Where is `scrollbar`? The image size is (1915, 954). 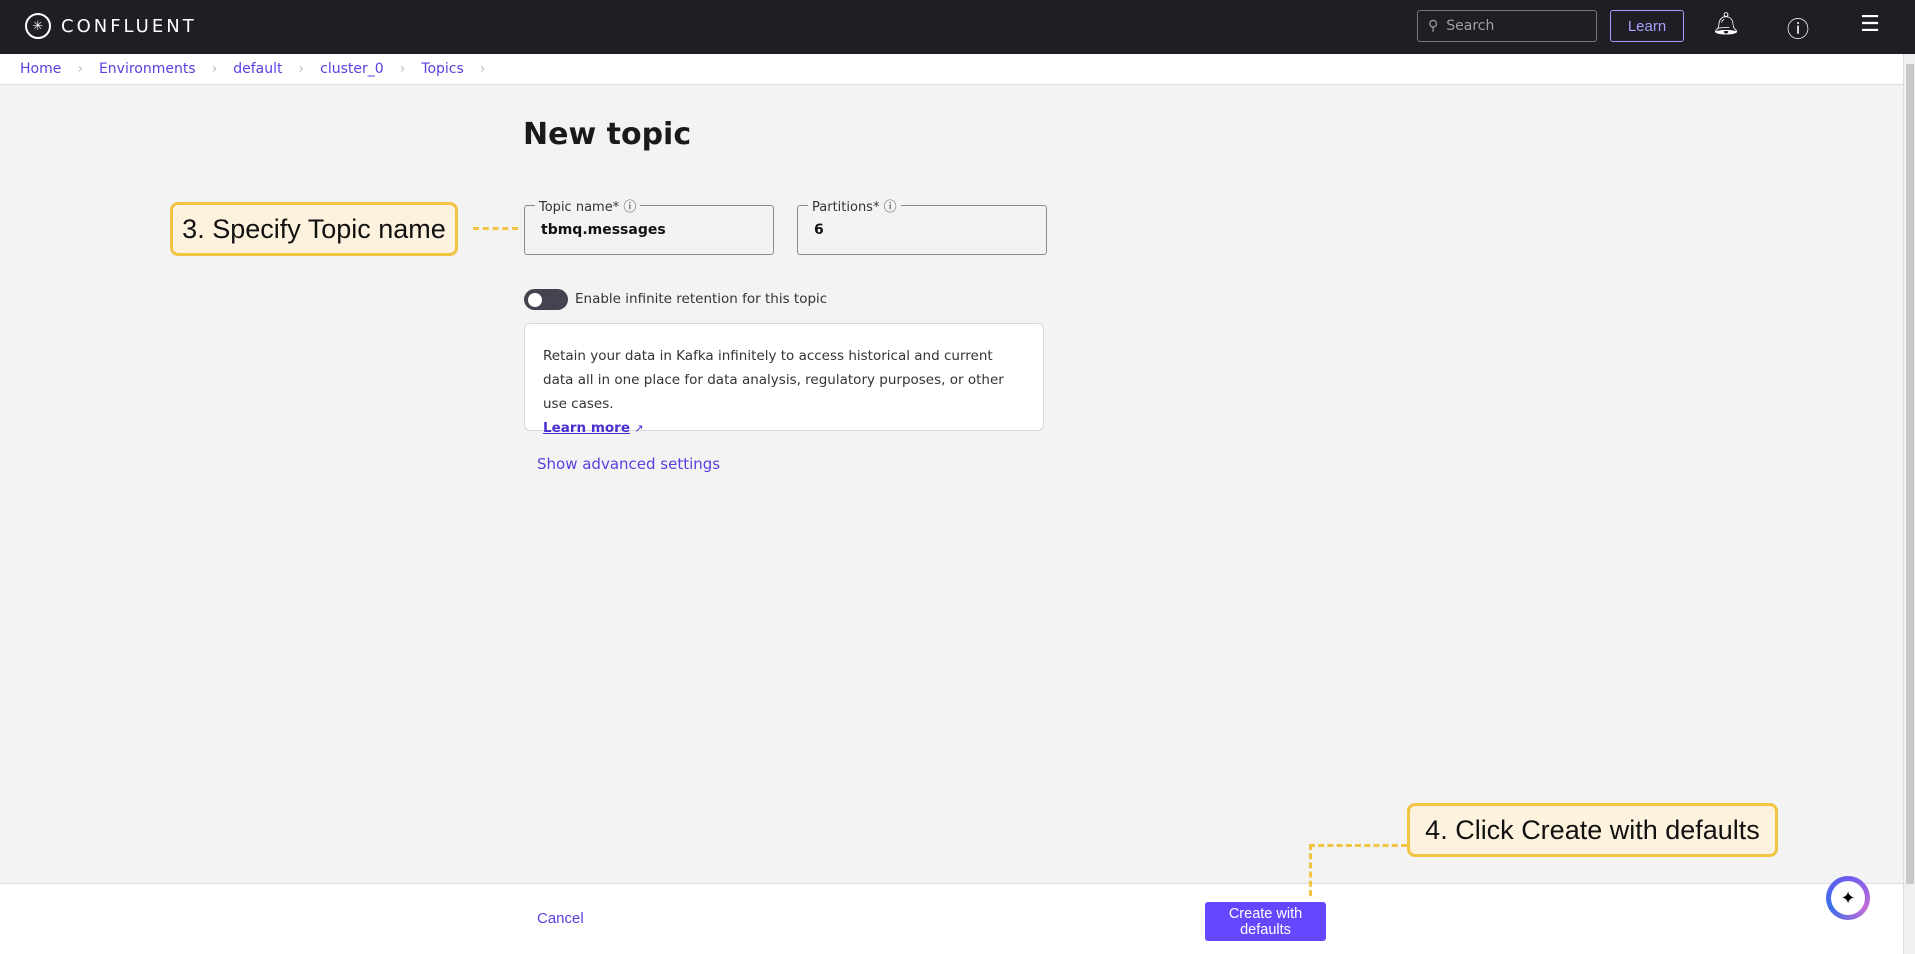
scrollbar is located at coordinates (1909, 504).